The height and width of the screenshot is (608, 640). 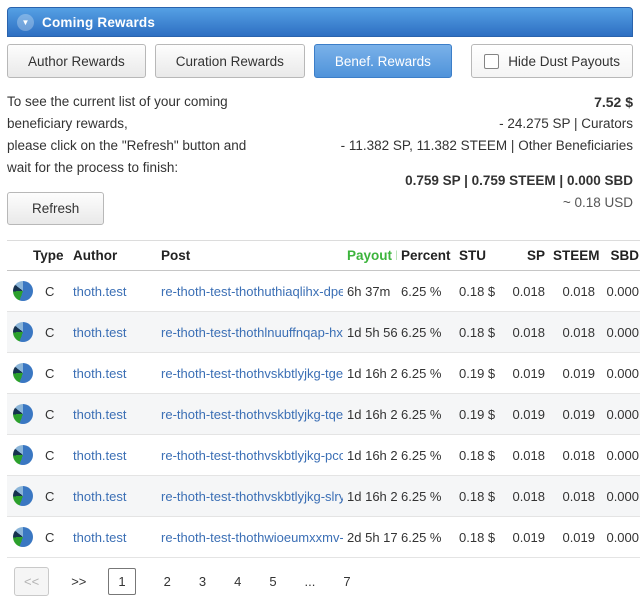 I want to click on tab-author-rewards: Author Rewards, so click(x=76, y=61).